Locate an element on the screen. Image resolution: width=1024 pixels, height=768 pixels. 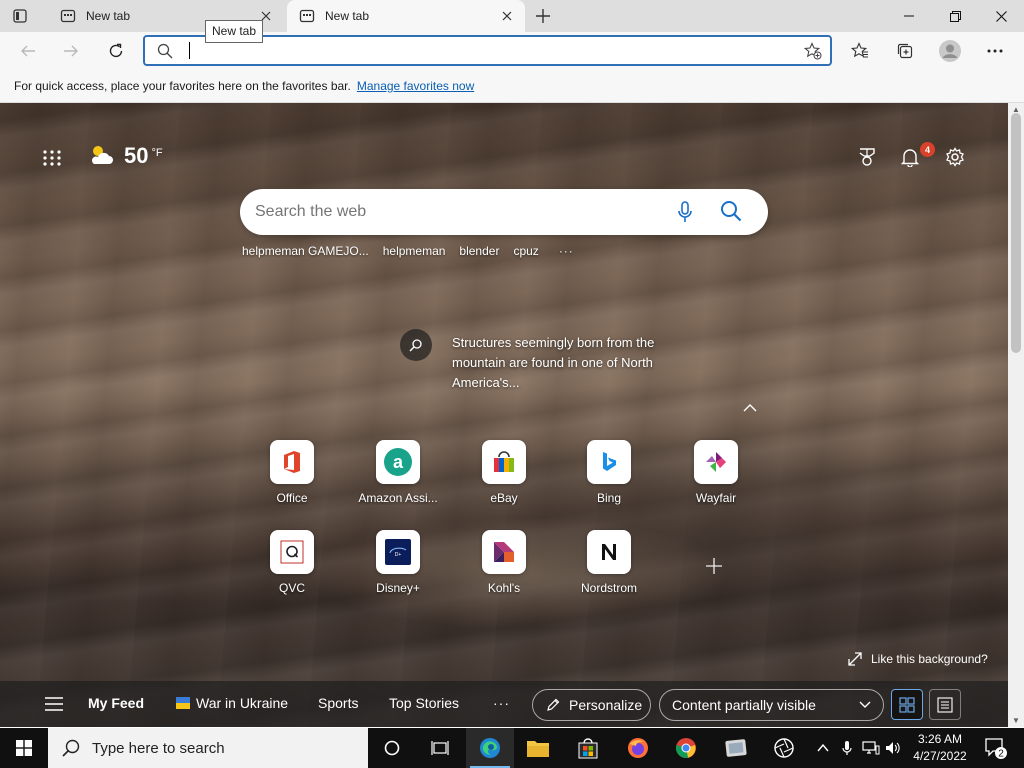
quick-link-disney: D+ Disney+ is located at coordinates (398, 562).